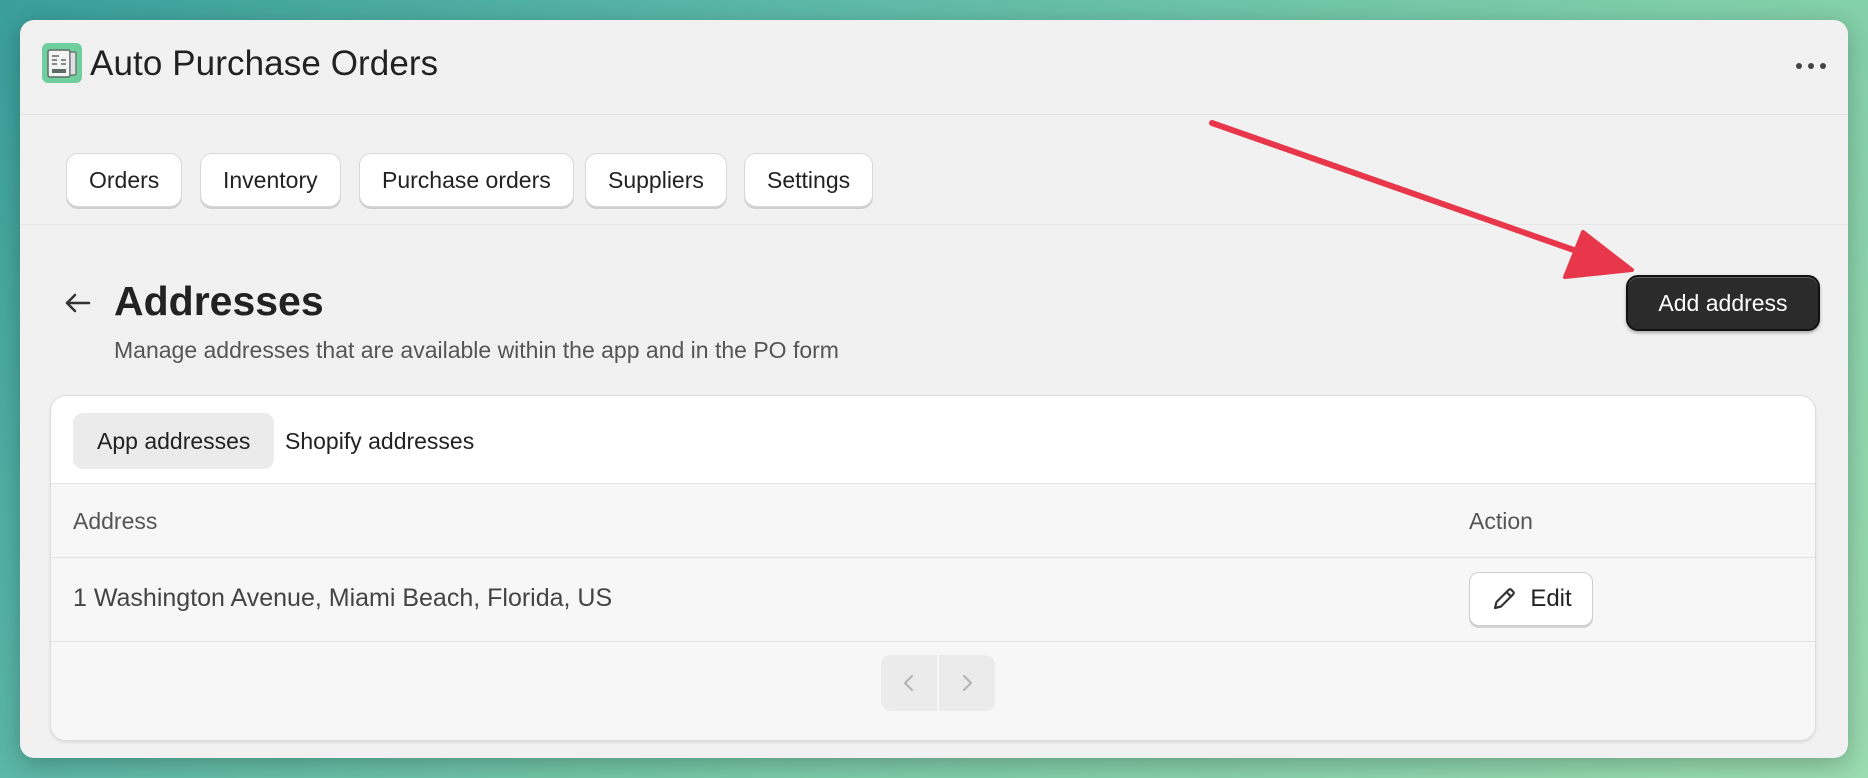 The height and width of the screenshot is (778, 1868). I want to click on title-bar: Auto Purchase Orders, so click(934, 67).